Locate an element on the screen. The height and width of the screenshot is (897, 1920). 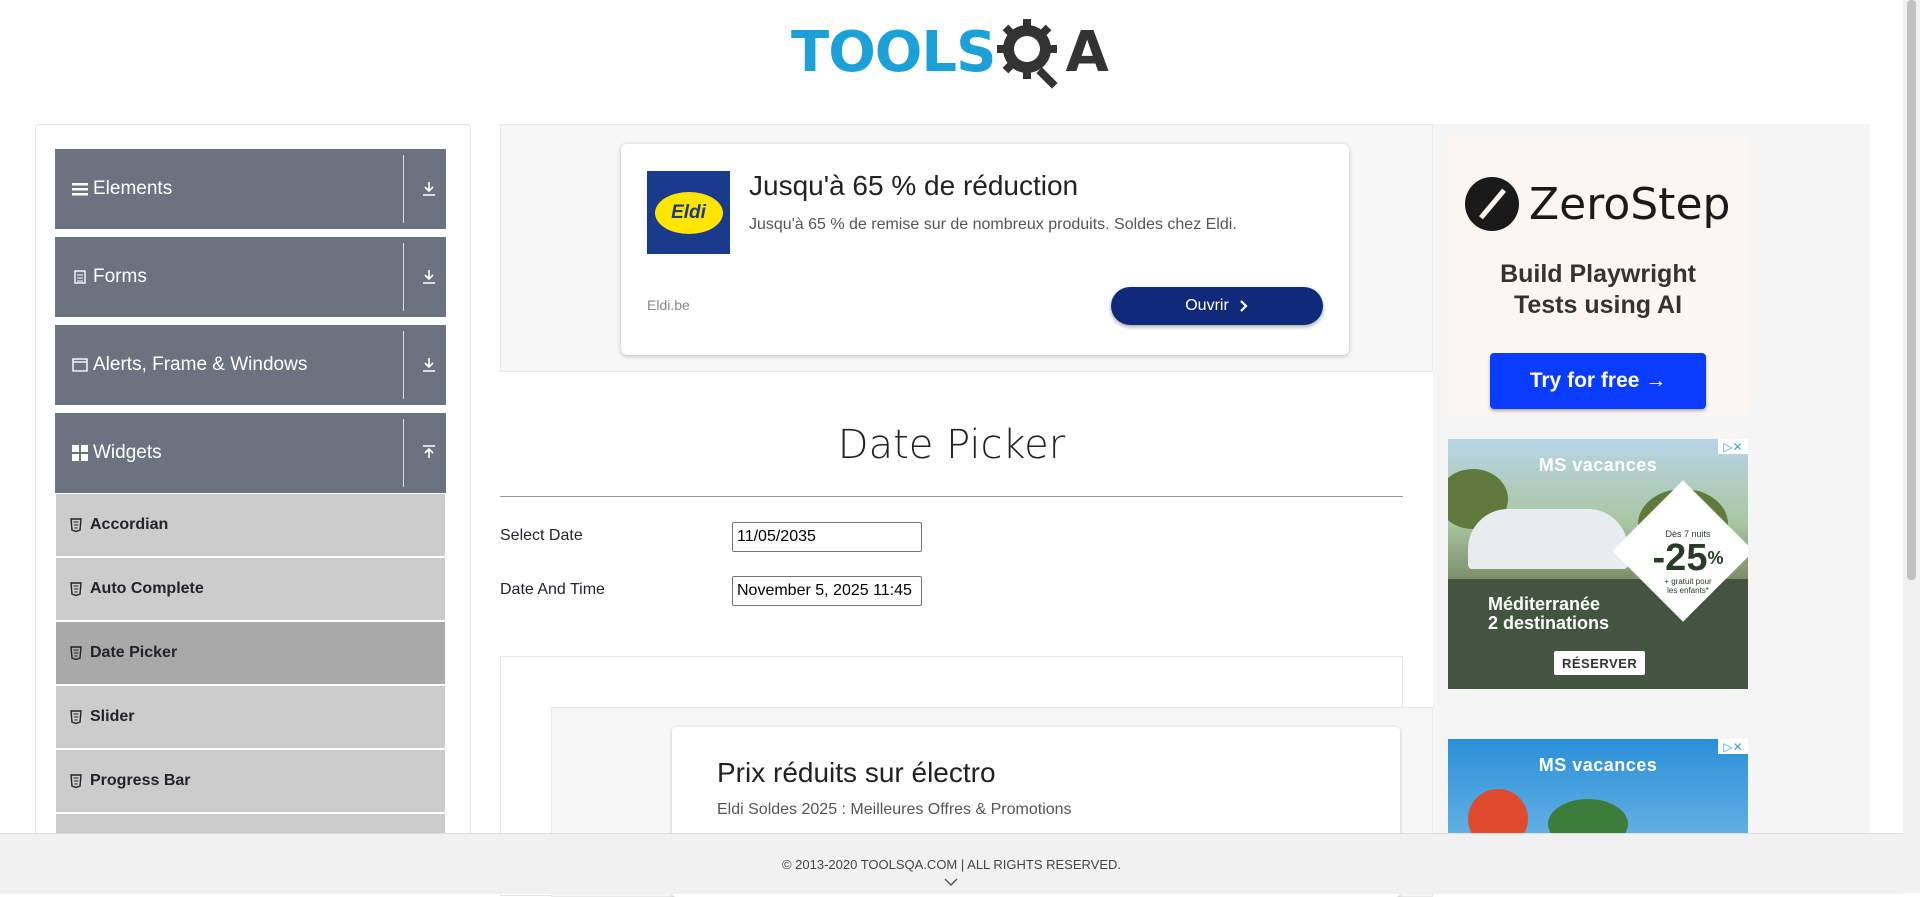
nav-item-label: Slider is located at coordinates (112, 716).